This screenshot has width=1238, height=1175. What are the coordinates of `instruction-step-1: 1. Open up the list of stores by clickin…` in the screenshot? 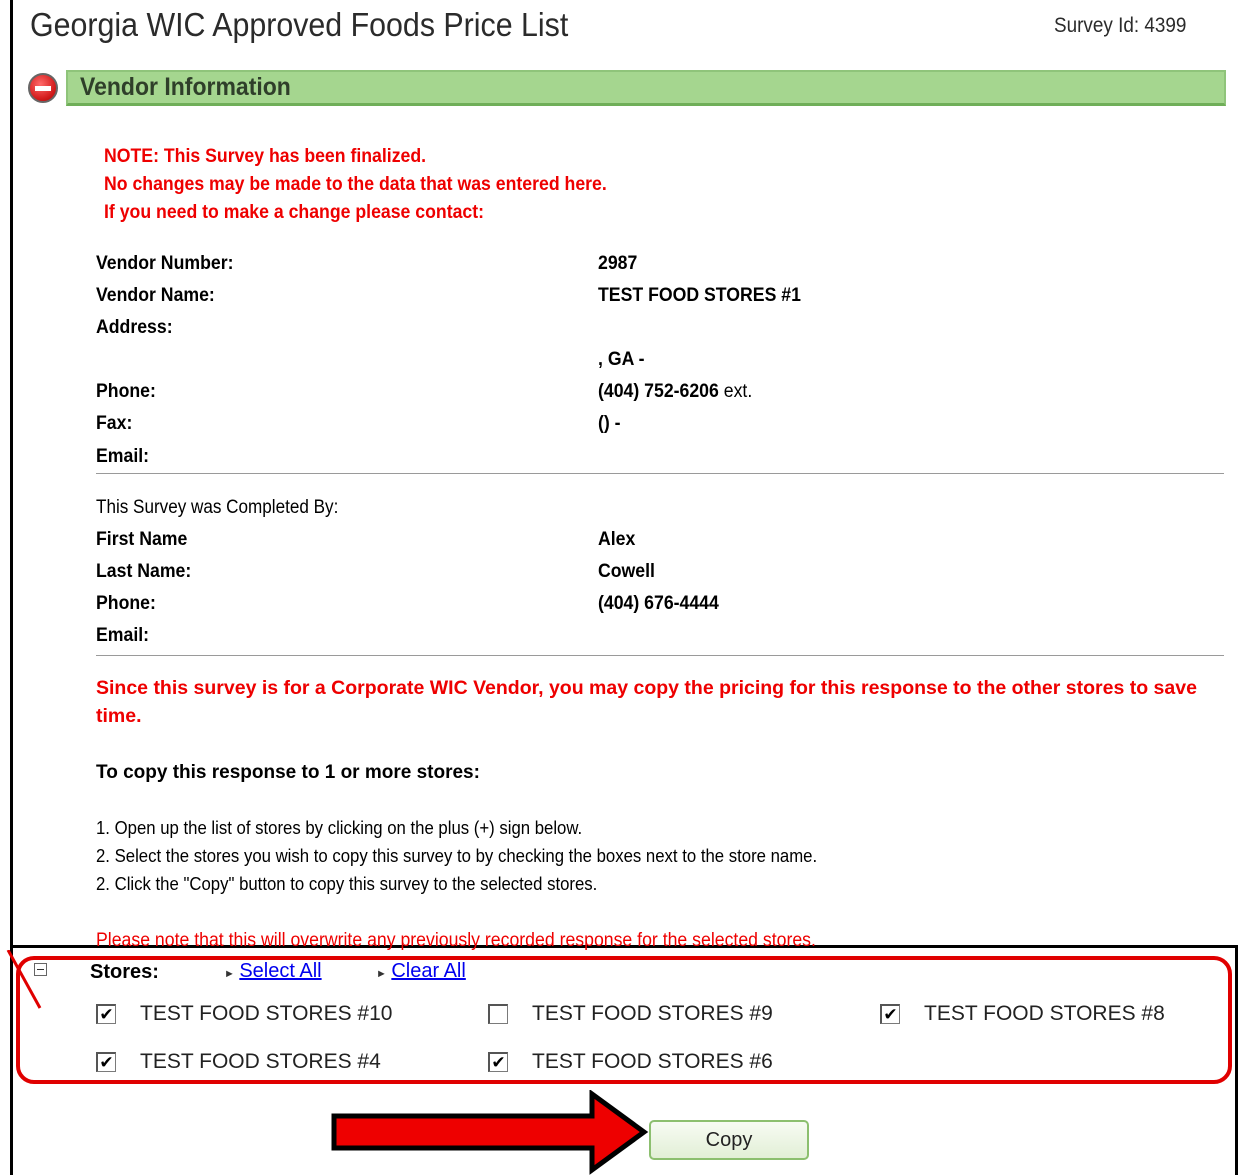 It's located at (339, 828).